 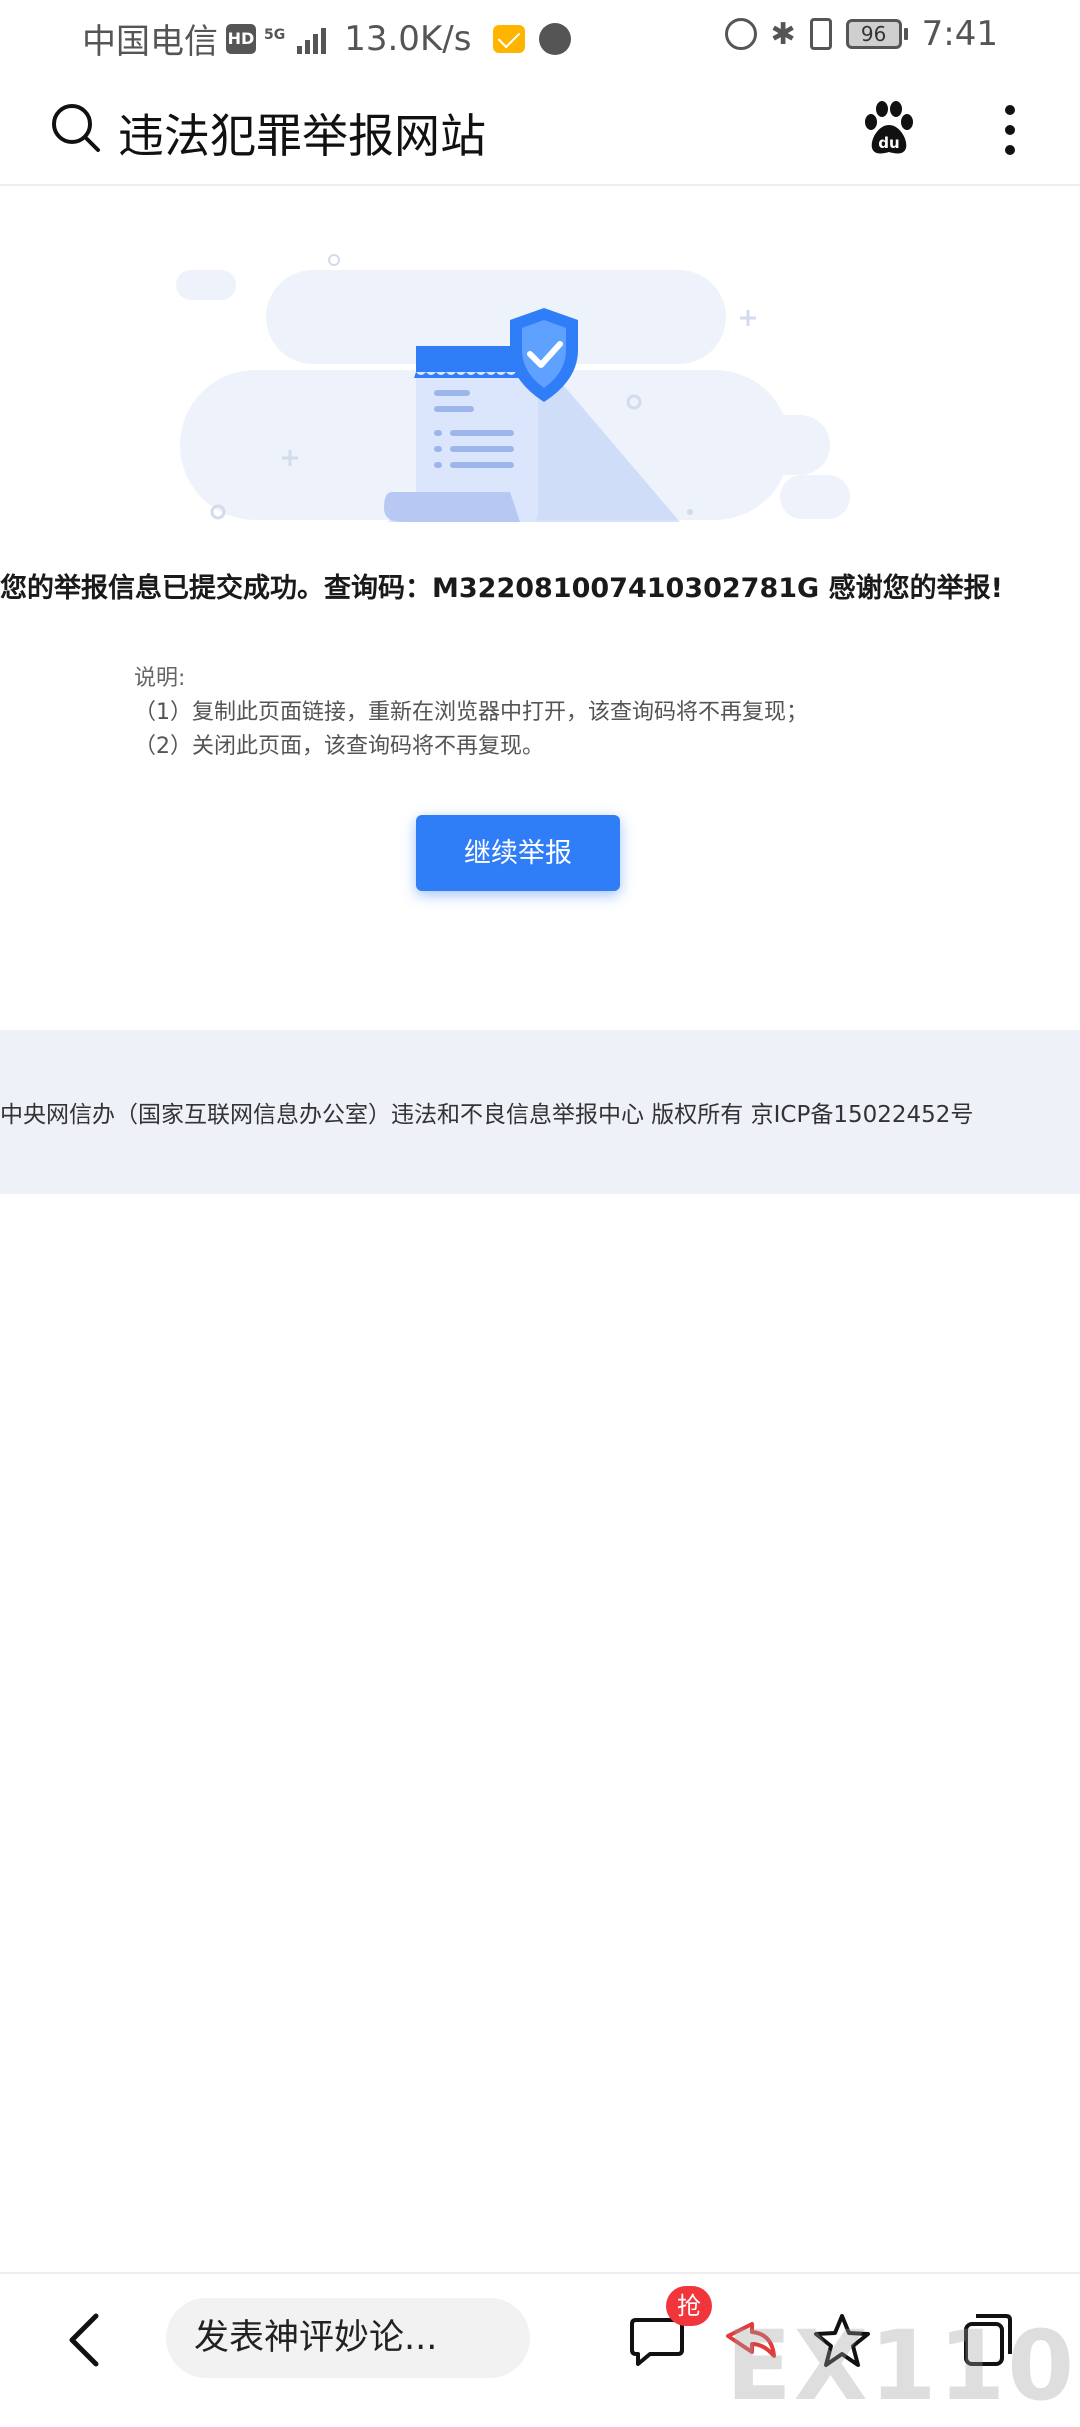 I want to click on signal-icon, so click(x=312, y=39).